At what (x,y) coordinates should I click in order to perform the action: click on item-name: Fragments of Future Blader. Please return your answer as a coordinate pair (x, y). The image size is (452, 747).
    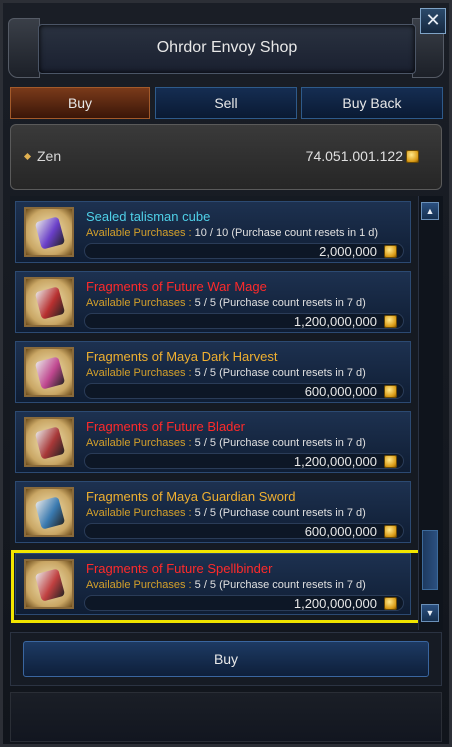
    Looking at the image, I should click on (165, 426).